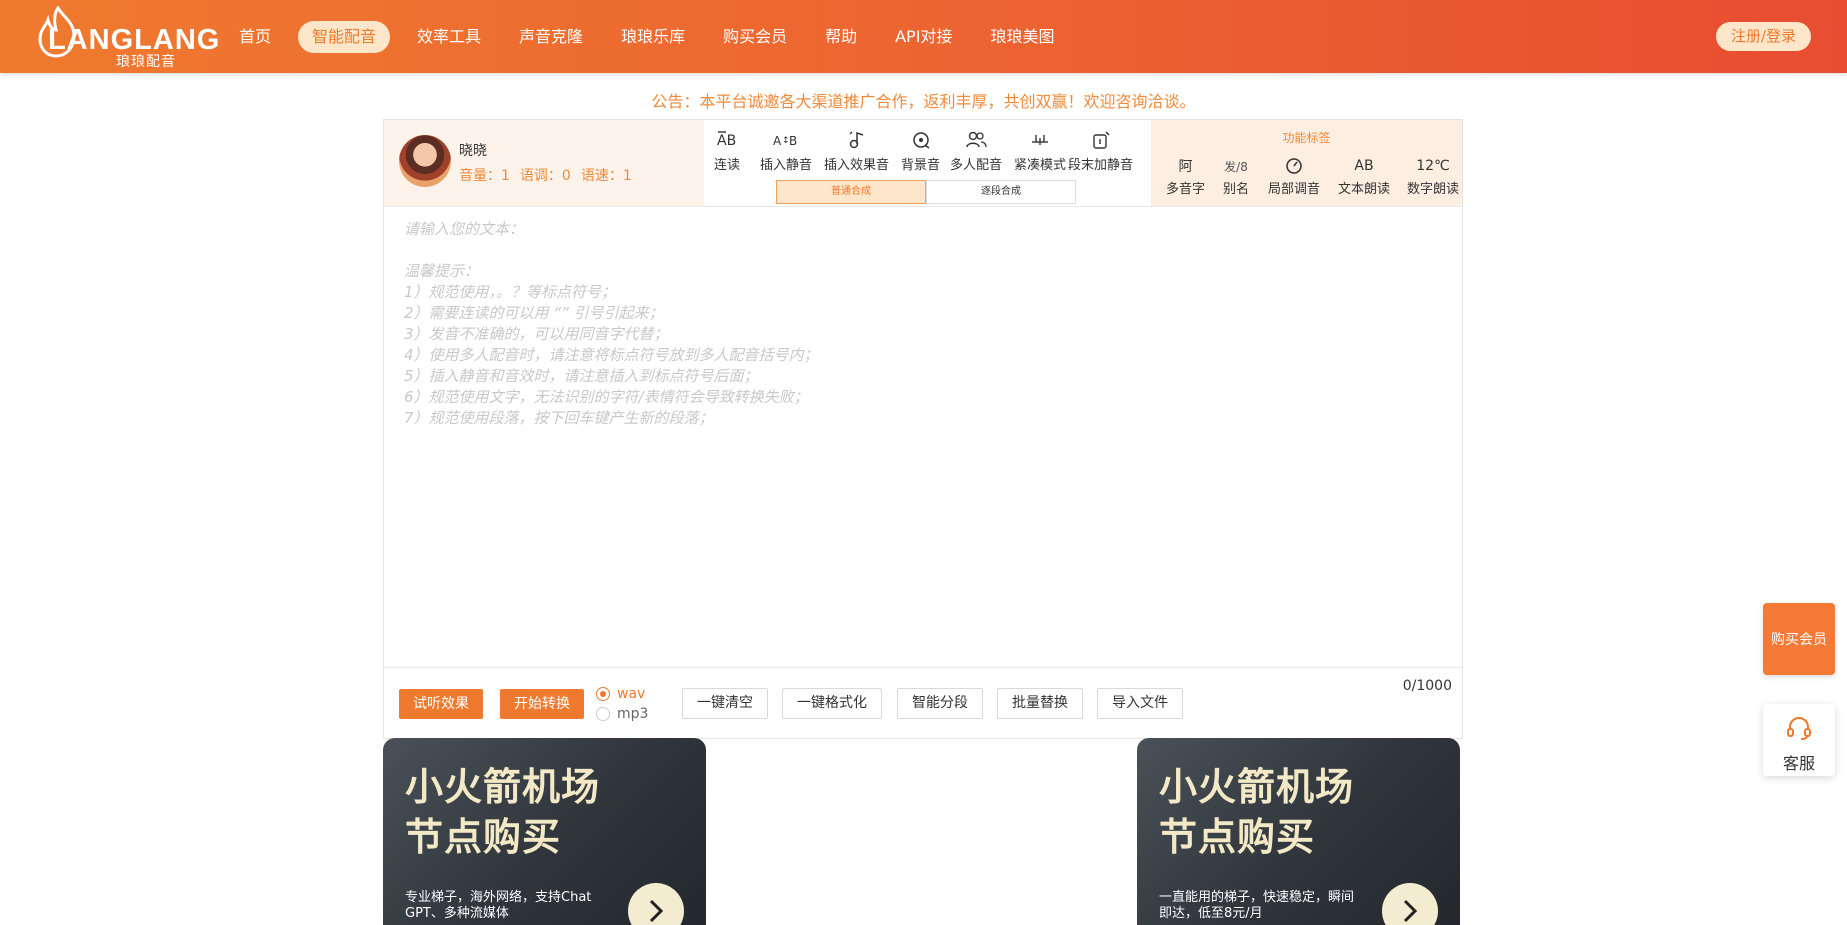 The height and width of the screenshot is (925, 1847). I want to click on alias-icon: 发/8, so click(1236, 166).